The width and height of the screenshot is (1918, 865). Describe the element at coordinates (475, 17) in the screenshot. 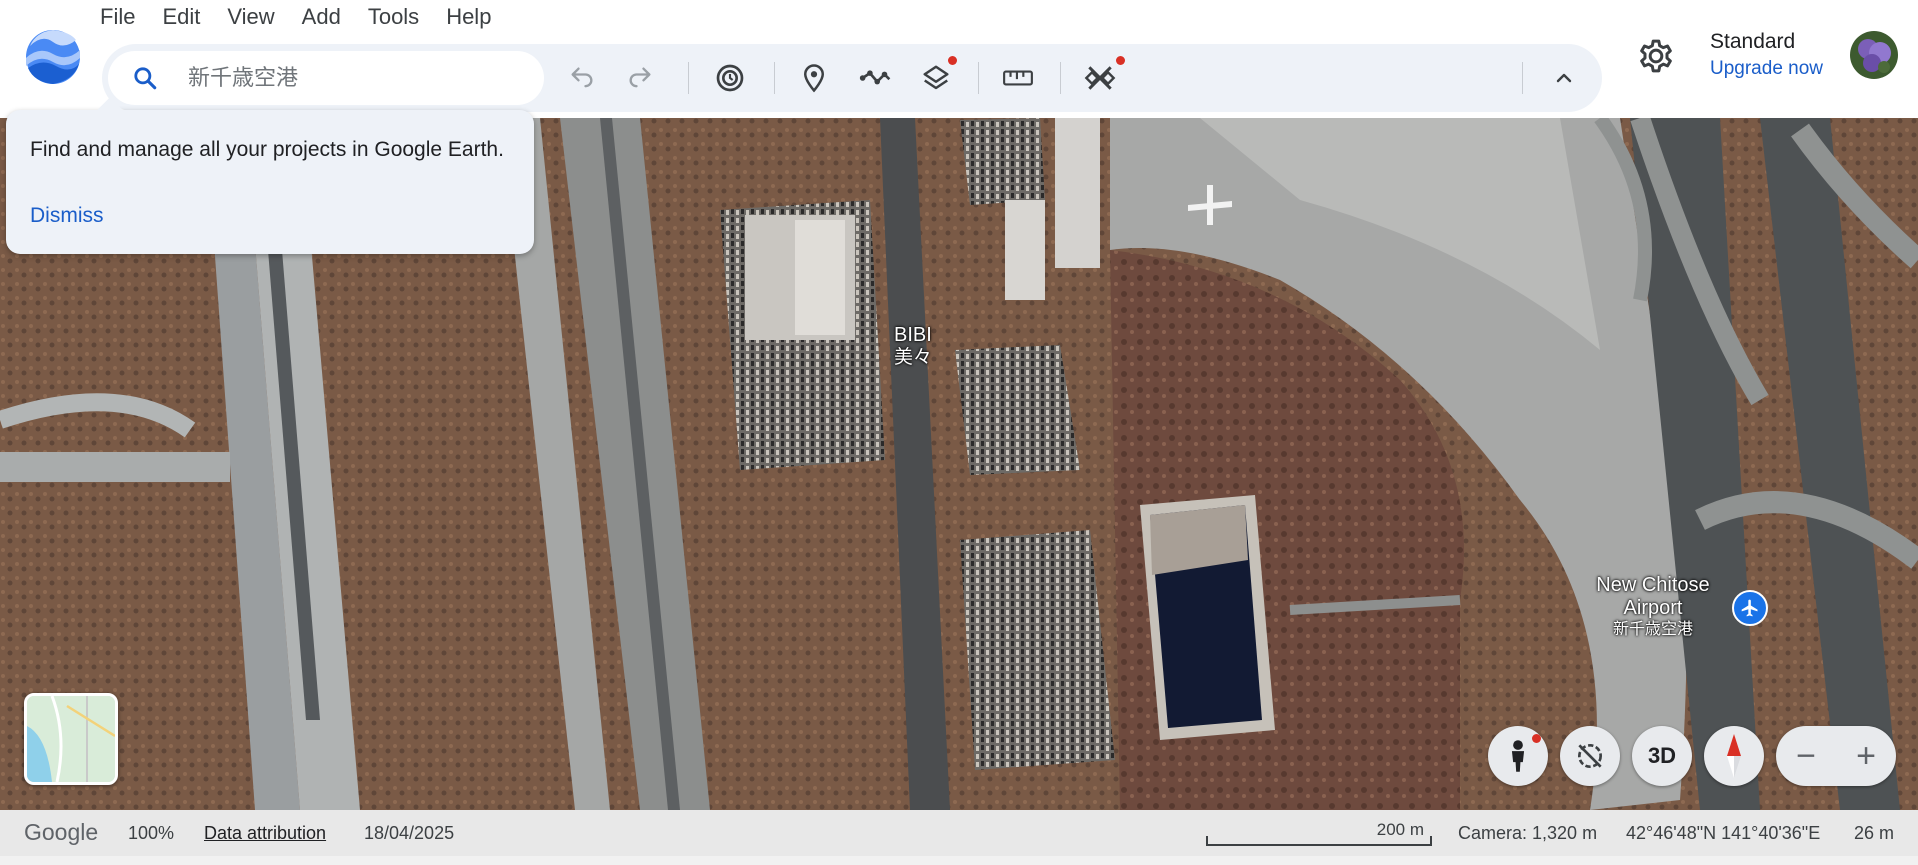

I see `menu-help: Help` at that location.